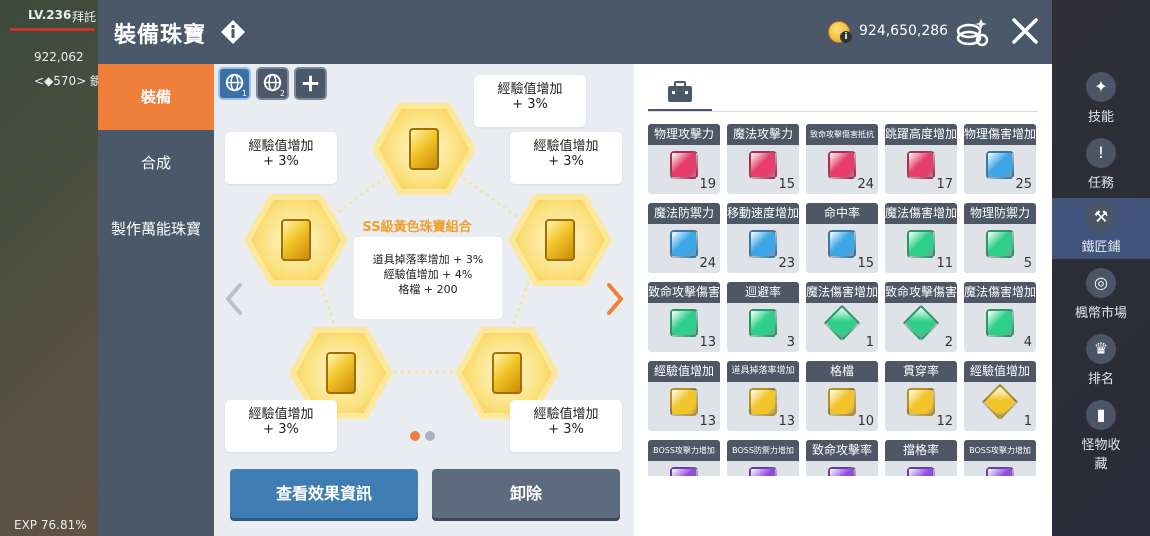  I want to click on skills-icon: ✦, so click(1101, 87).